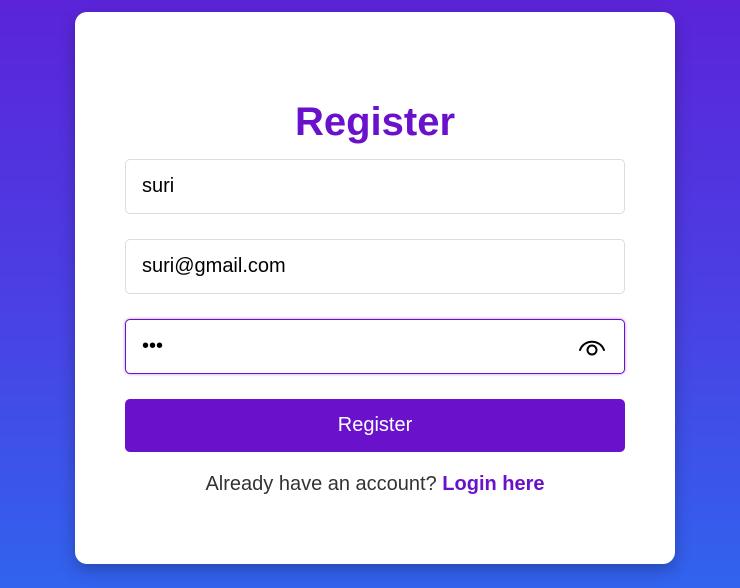 The width and height of the screenshot is (740, 588). I want to click on page-title: Register, so click(375, 122).